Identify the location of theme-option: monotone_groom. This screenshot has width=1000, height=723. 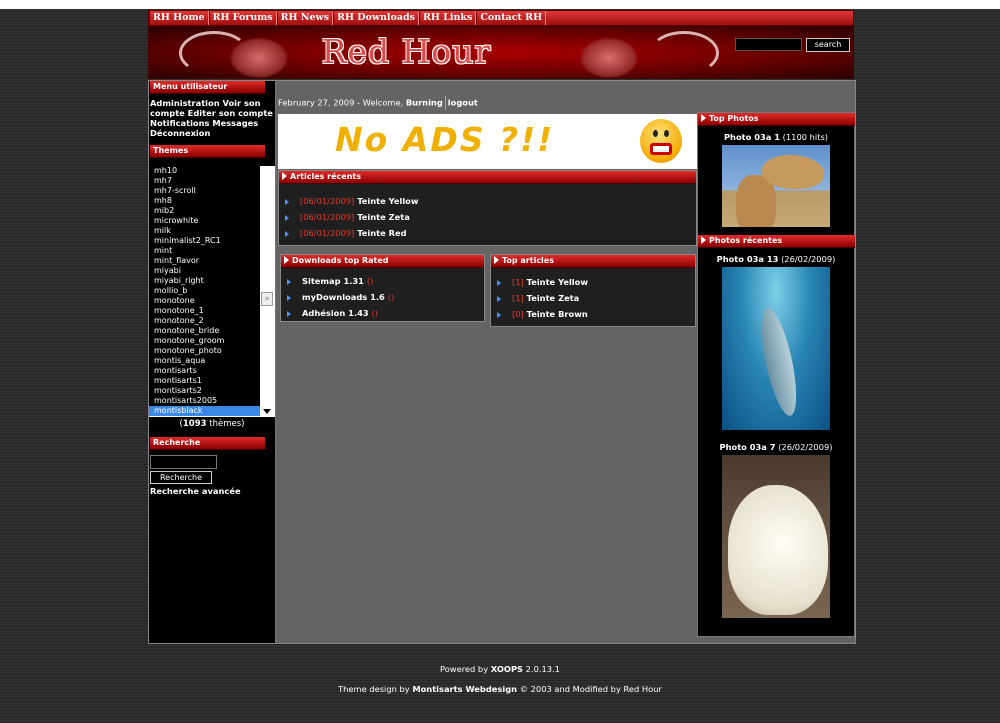
(204, 341).